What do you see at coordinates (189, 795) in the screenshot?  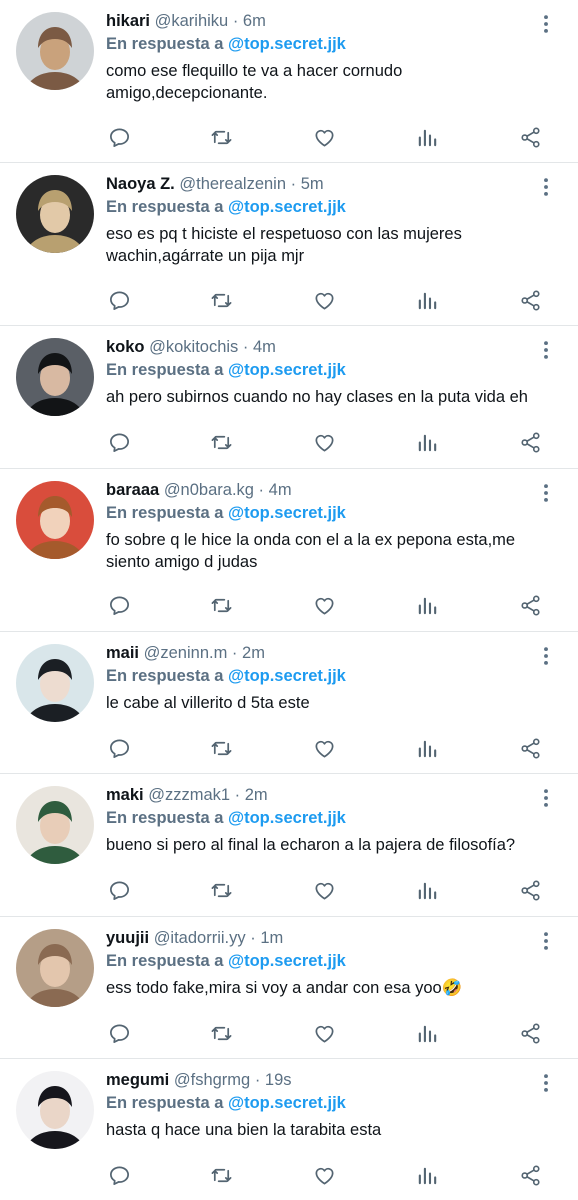 I see `user-handle: @zzzmak1` at bounding box center [189, 795].